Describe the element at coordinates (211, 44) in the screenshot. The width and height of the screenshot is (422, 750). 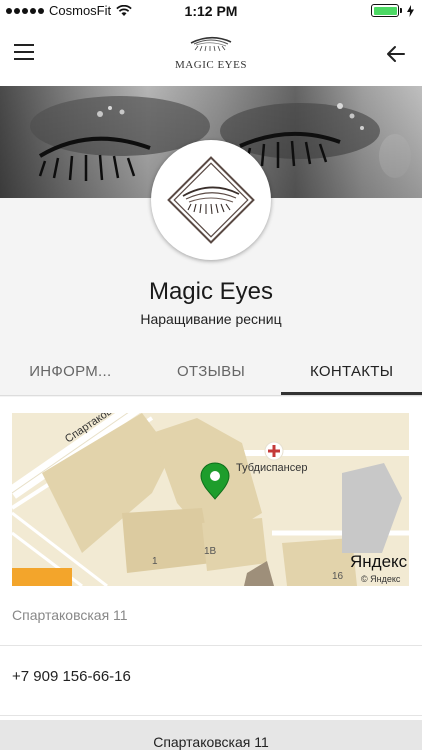
I see `eyelash-logo-icon` at that location.